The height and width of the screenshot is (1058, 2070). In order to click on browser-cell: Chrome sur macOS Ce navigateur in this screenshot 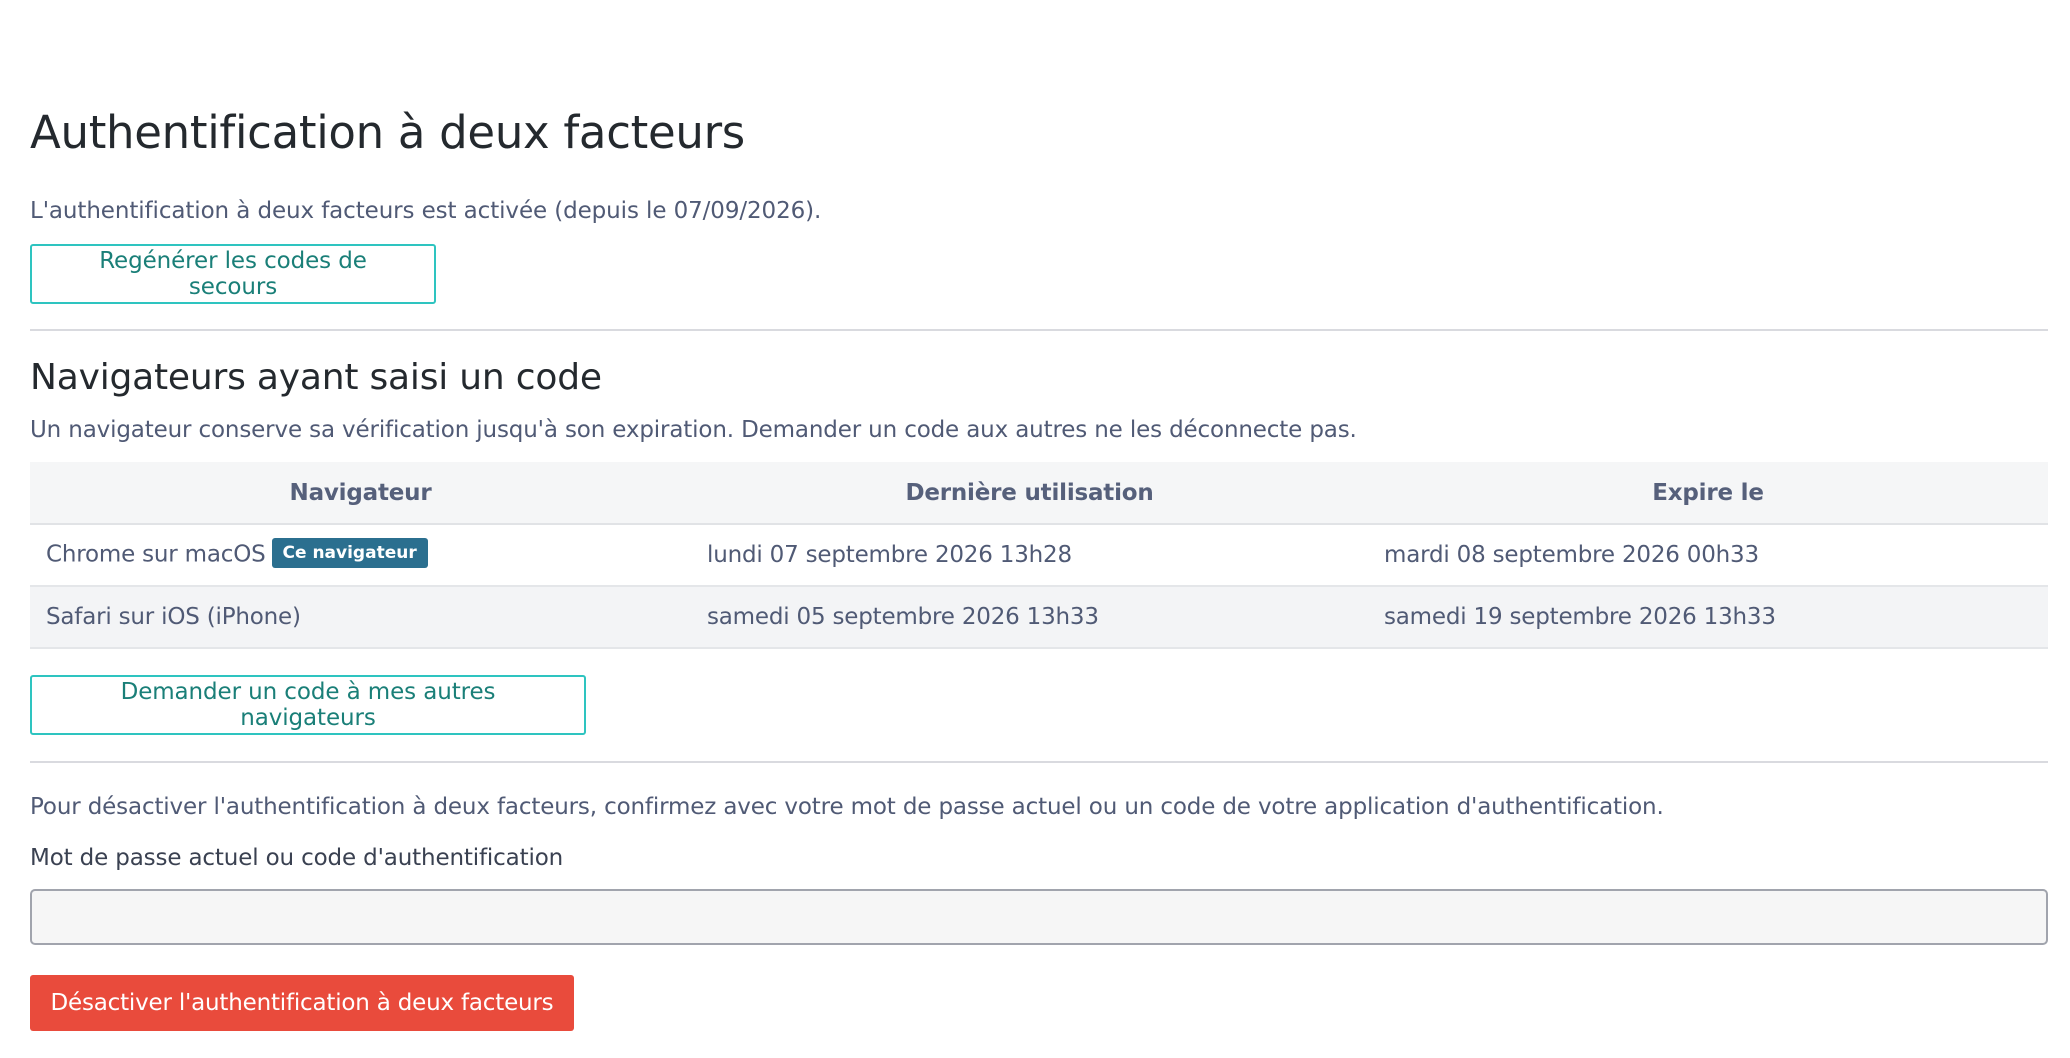, I will do `click(360, 555)`.